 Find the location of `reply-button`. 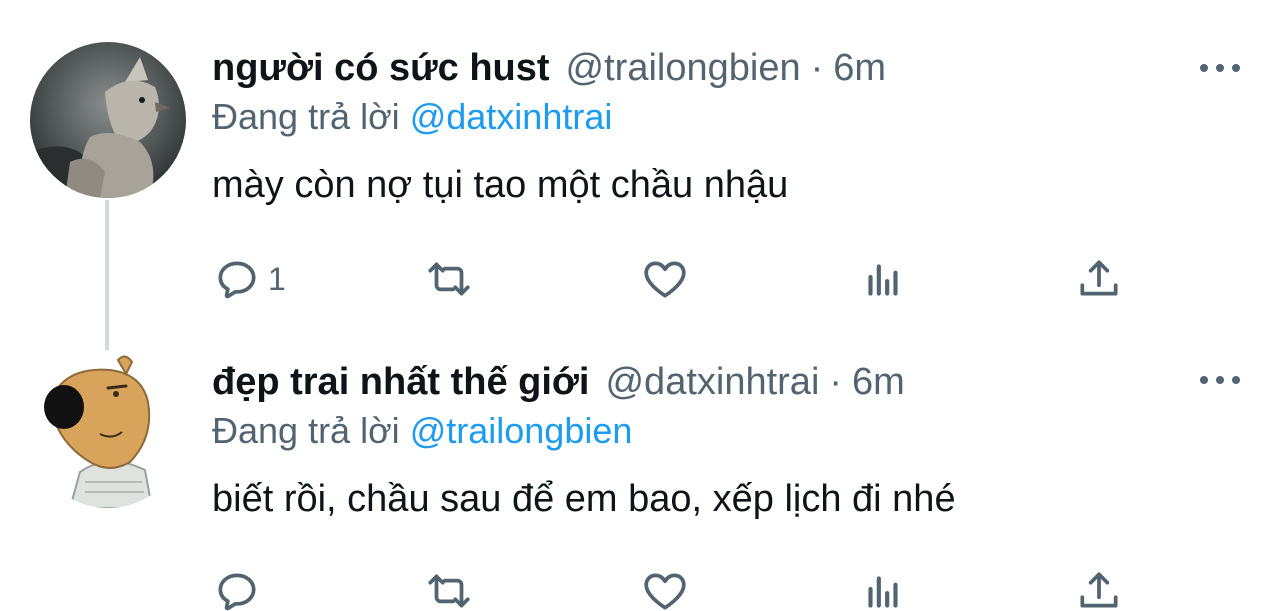

reply-button is located at coordinates (240, 587).